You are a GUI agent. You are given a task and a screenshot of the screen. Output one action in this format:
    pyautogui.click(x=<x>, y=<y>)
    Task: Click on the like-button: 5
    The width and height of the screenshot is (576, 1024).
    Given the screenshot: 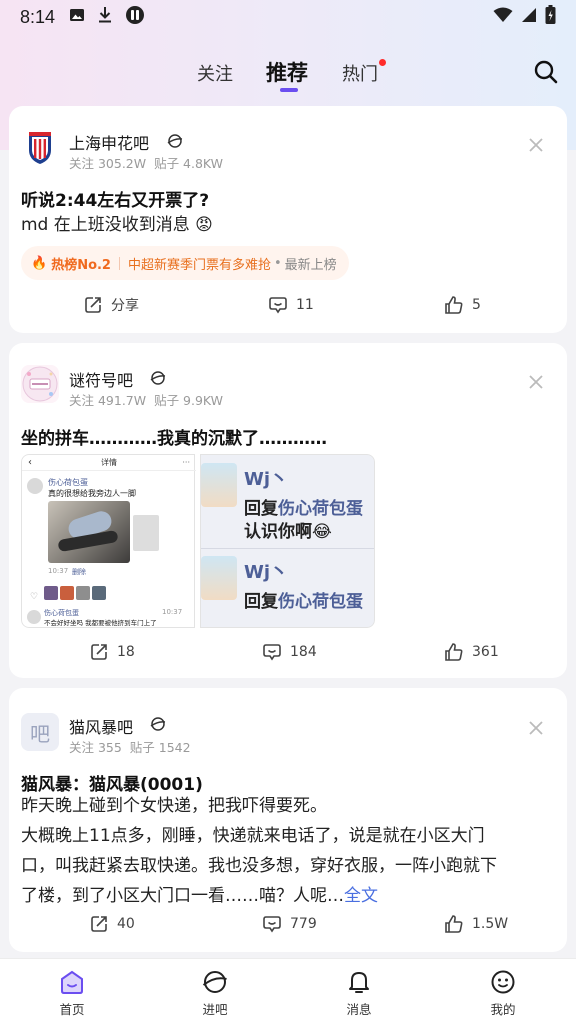 What is the action you would take?
    pyautogui.click(x=462, y=305)
    